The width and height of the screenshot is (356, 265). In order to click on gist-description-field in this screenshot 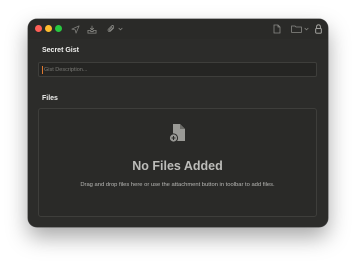, I will do `click(177, 69)`.